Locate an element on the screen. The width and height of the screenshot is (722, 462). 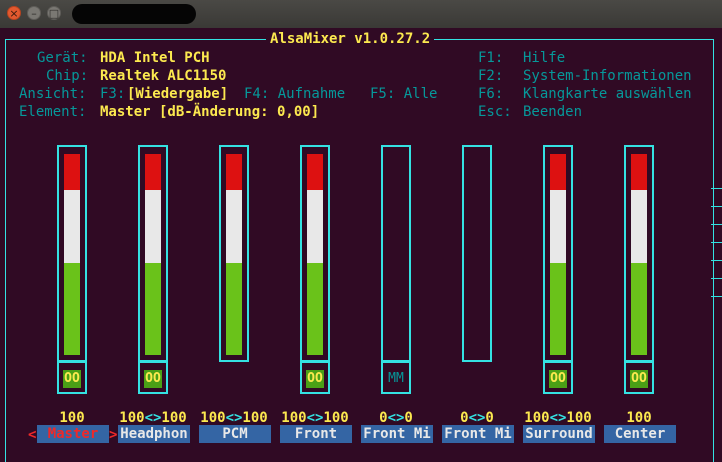
mute-indicator: MM is located at coordinates (396, 378).